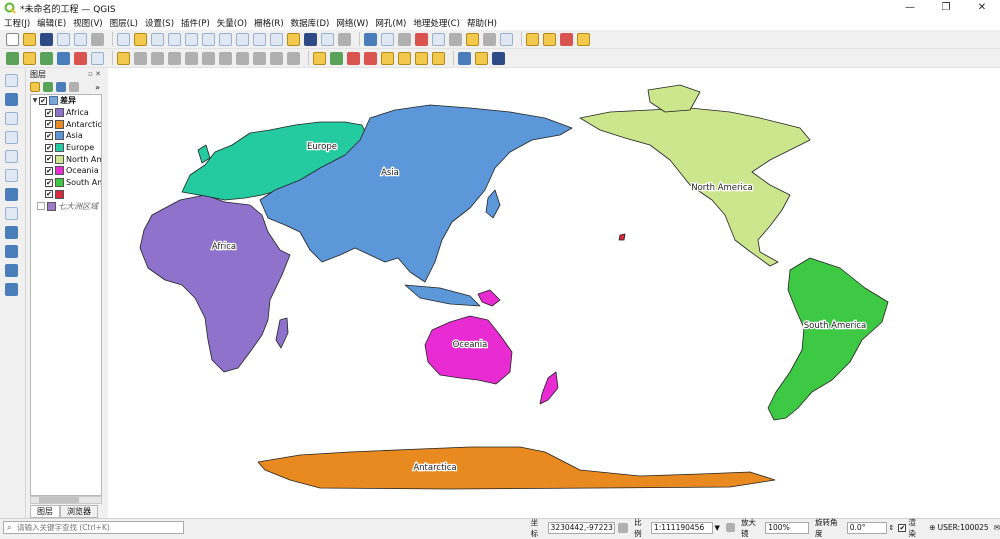 This screenshot has width=1000, height=539. Describe the element at coordinates (404, 58) in the screenshot. I see `label-rotate-icon` at that location.